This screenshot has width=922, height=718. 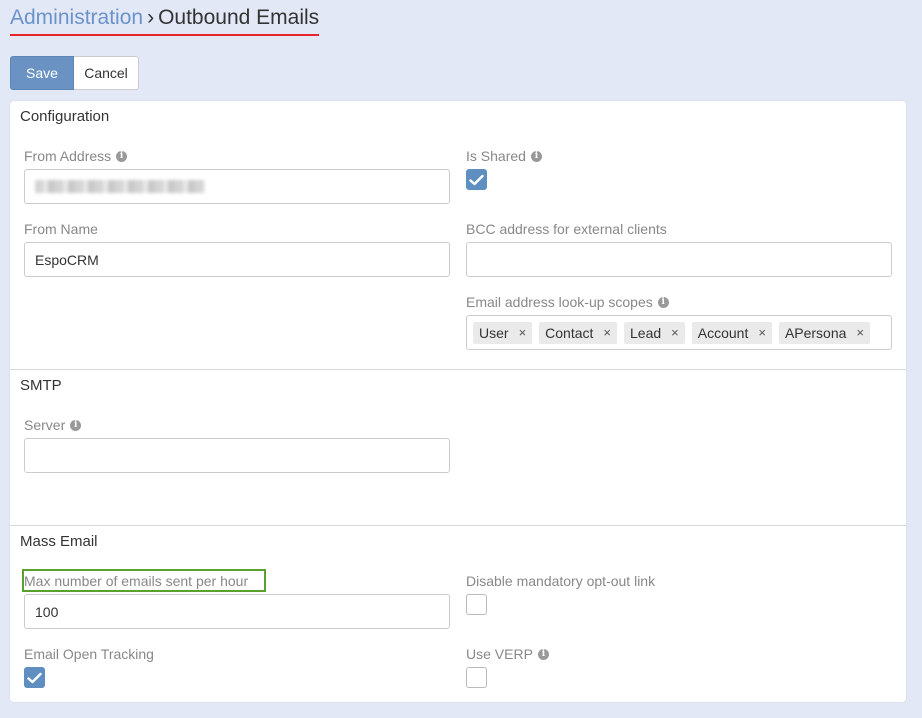 I want to click on bcc-input, so click(x=679, y=259).